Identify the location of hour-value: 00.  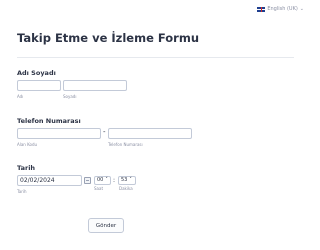
(100, 180).